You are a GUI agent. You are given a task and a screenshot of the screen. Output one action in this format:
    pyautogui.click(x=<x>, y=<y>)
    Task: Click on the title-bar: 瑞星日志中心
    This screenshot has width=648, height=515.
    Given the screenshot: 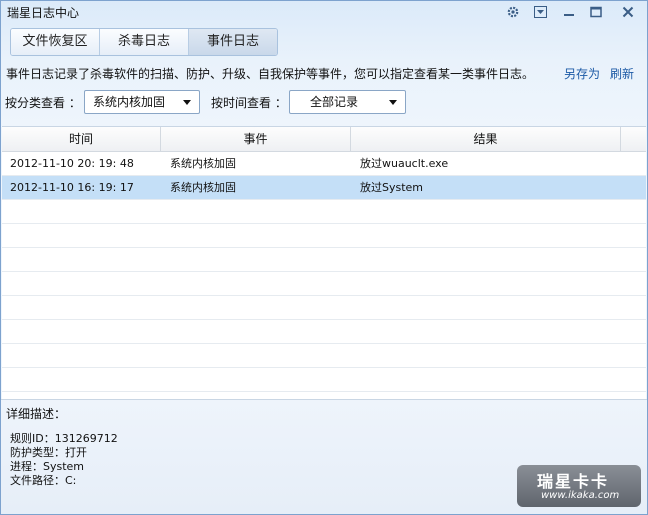 What is the action you would take?
    pyautogui.click(x=324, y=12)
    